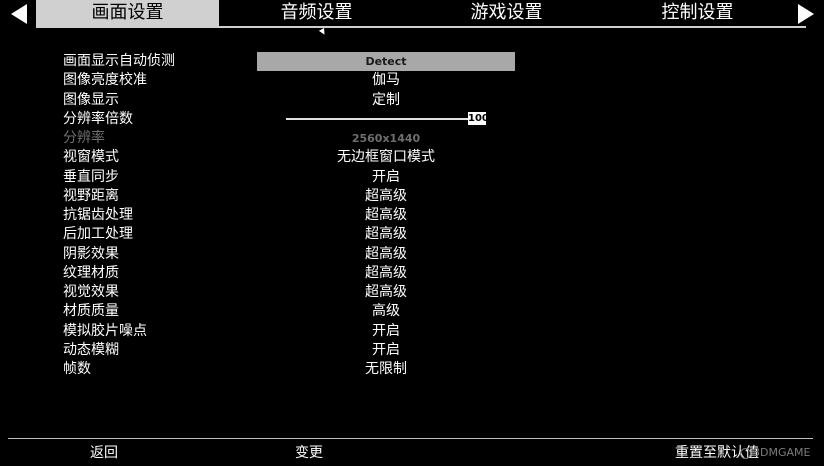  I want to click on setting-value: 无限制, so click(386, 369).